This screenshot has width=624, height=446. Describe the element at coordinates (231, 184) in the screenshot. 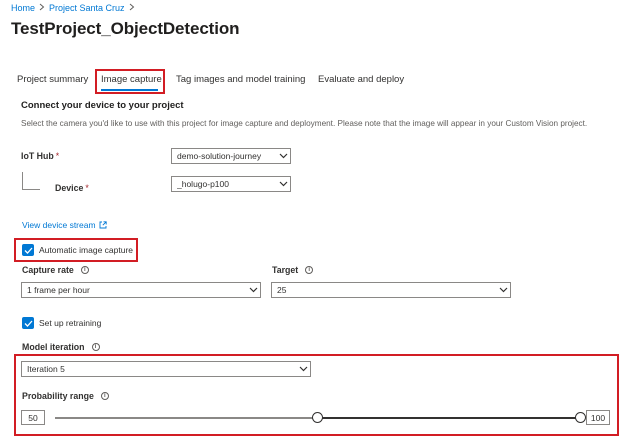

I see `device-dropdown: _holugo-p100` at that location.